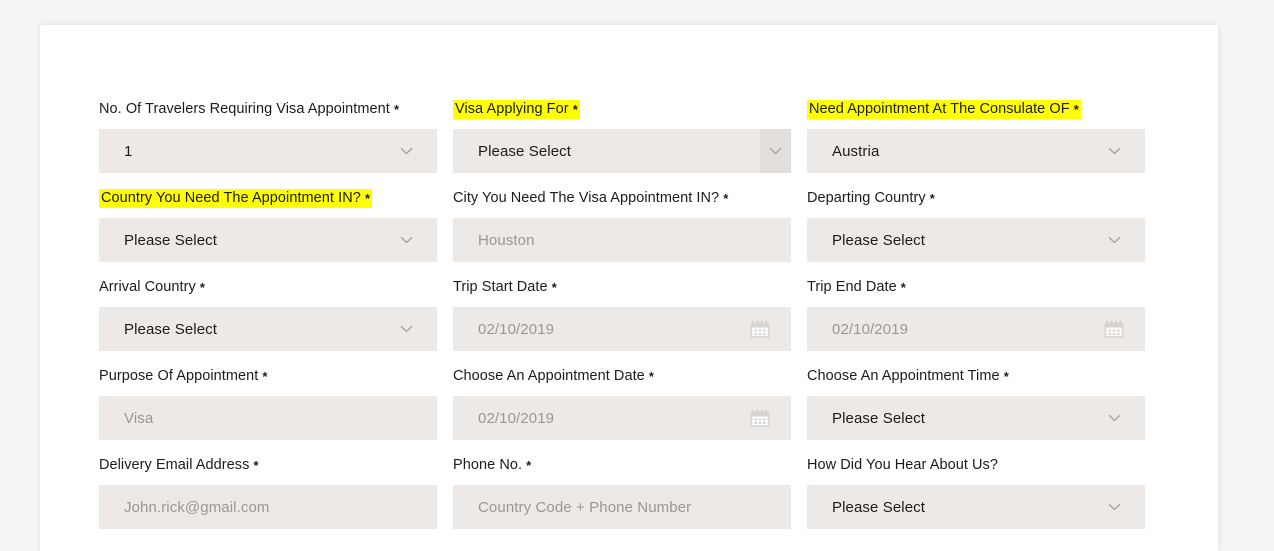 Image resolution: width=1274 pixels, height=551 pixels. I want to click on select-referral-source: Please Select, so click(976, 507).